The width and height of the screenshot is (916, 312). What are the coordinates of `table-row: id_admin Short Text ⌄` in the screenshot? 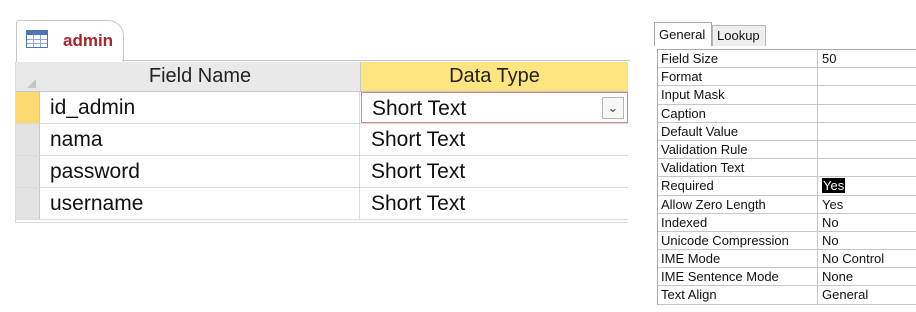 It's located at (322, 108).